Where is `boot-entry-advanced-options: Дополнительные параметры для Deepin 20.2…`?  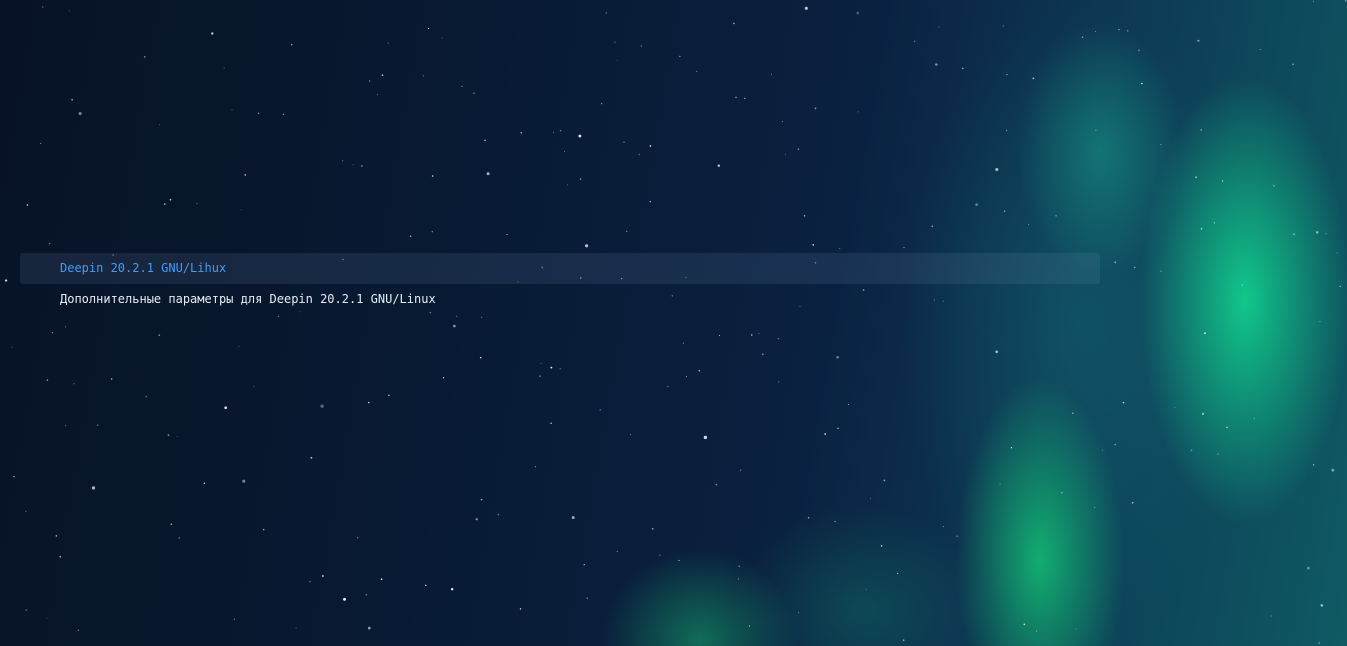
boot-entry-advanced-options: Дополнительные параметры для Deepin 20.2… is located at coordinates (560, 299).